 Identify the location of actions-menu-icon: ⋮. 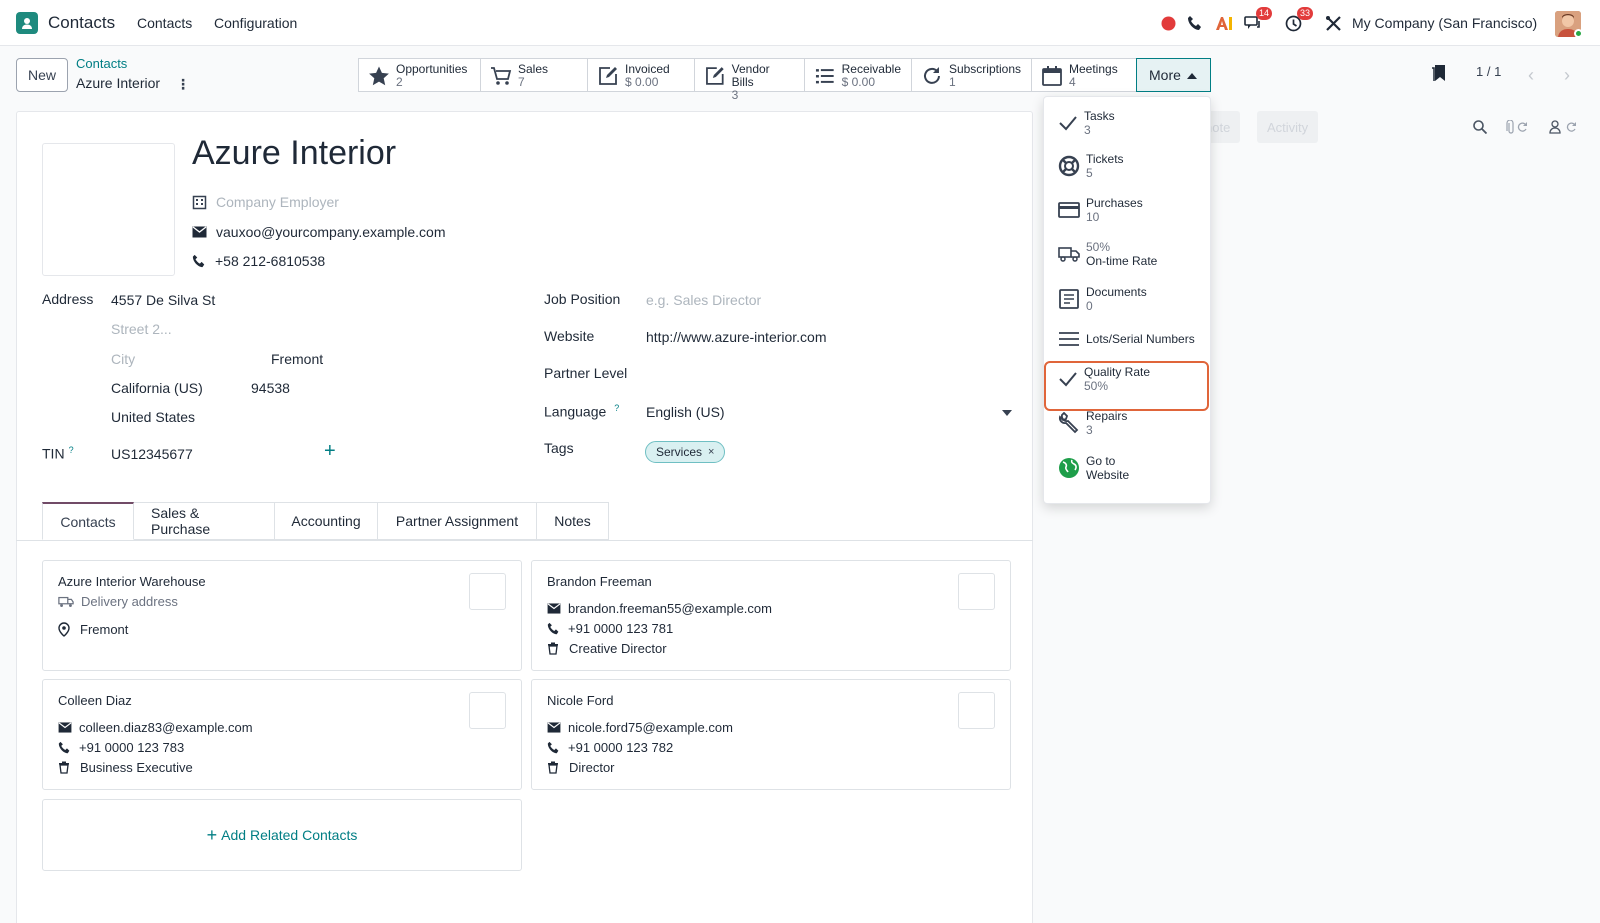
(183, 84).